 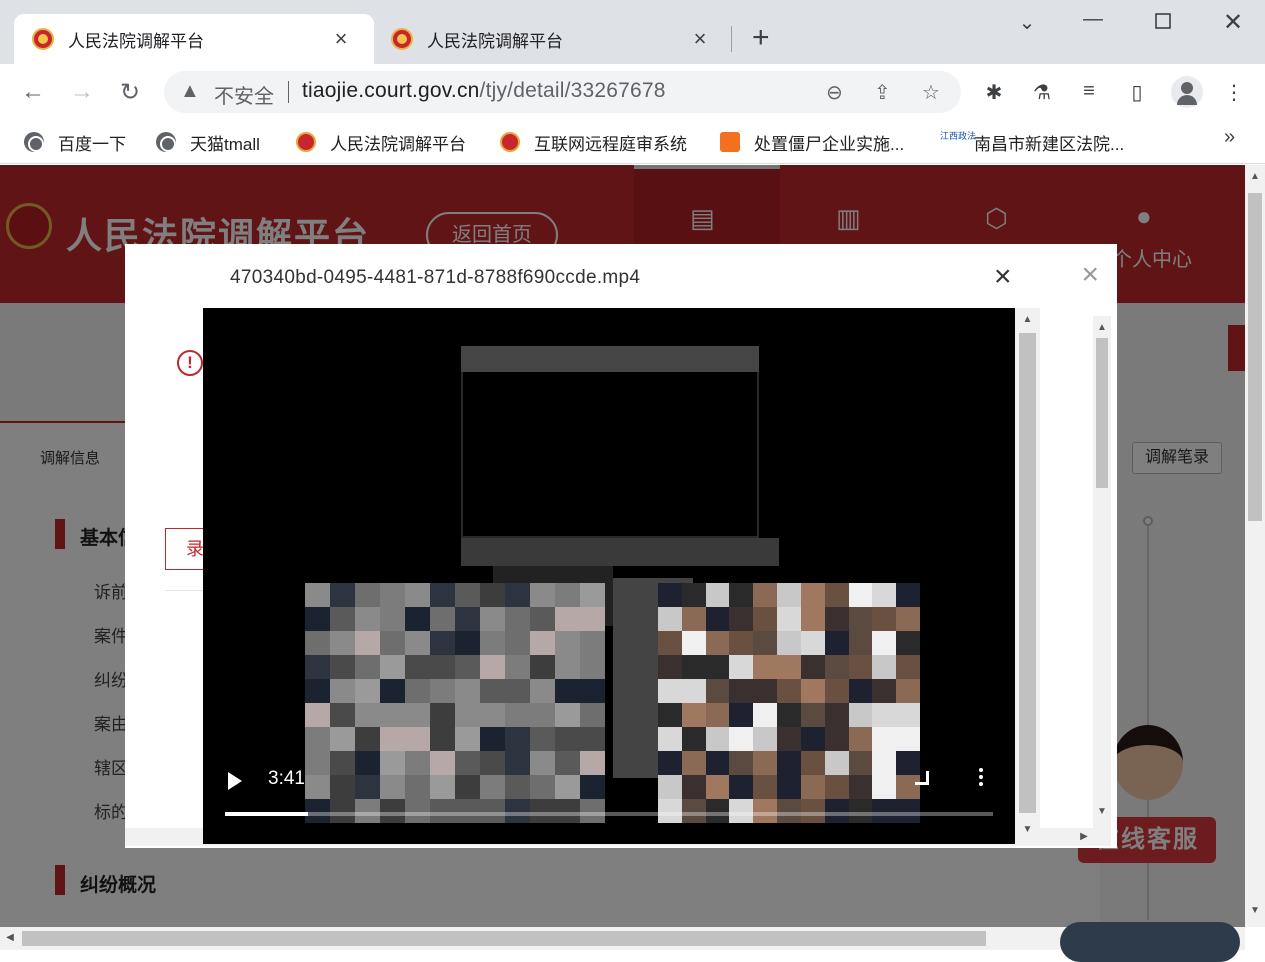 I want to click on forward-arrow-icon: →, so click(x=82, y=92).